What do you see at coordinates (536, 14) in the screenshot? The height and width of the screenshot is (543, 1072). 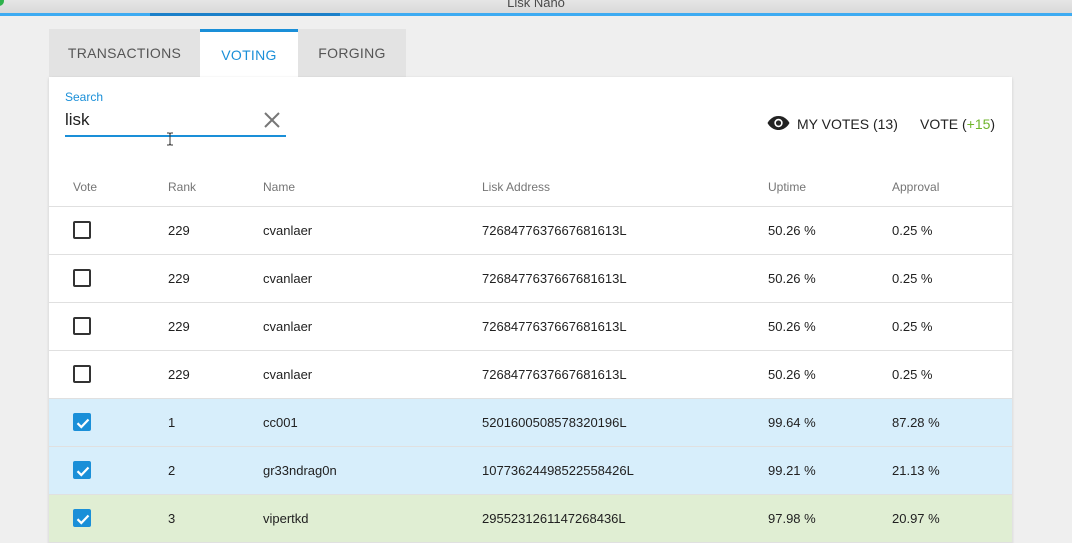 I see `loading-progress-bar` at bounding box center [536, 14].